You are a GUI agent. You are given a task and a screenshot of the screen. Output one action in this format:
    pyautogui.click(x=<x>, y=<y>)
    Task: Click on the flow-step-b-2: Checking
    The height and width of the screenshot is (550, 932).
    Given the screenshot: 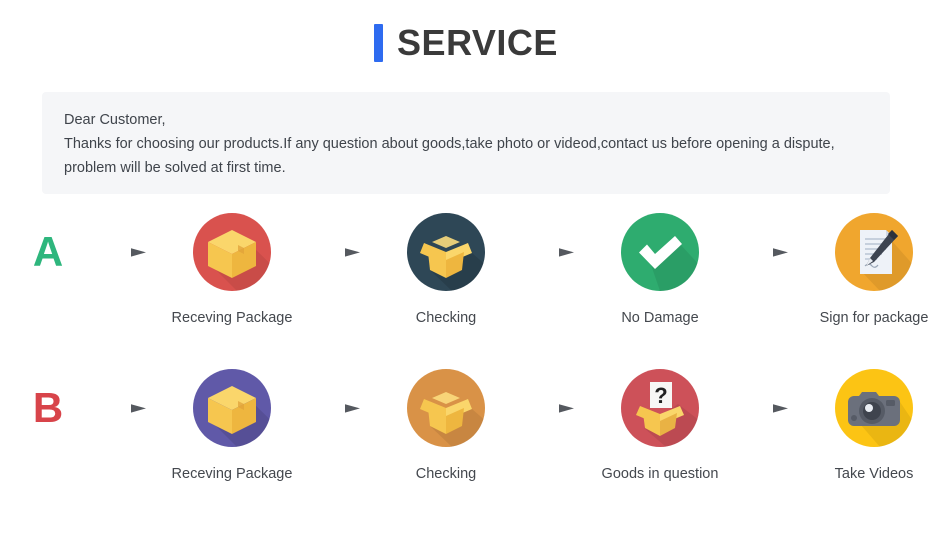 What is the action you would take?
    pyautogui.click(x=446, y=426)
    